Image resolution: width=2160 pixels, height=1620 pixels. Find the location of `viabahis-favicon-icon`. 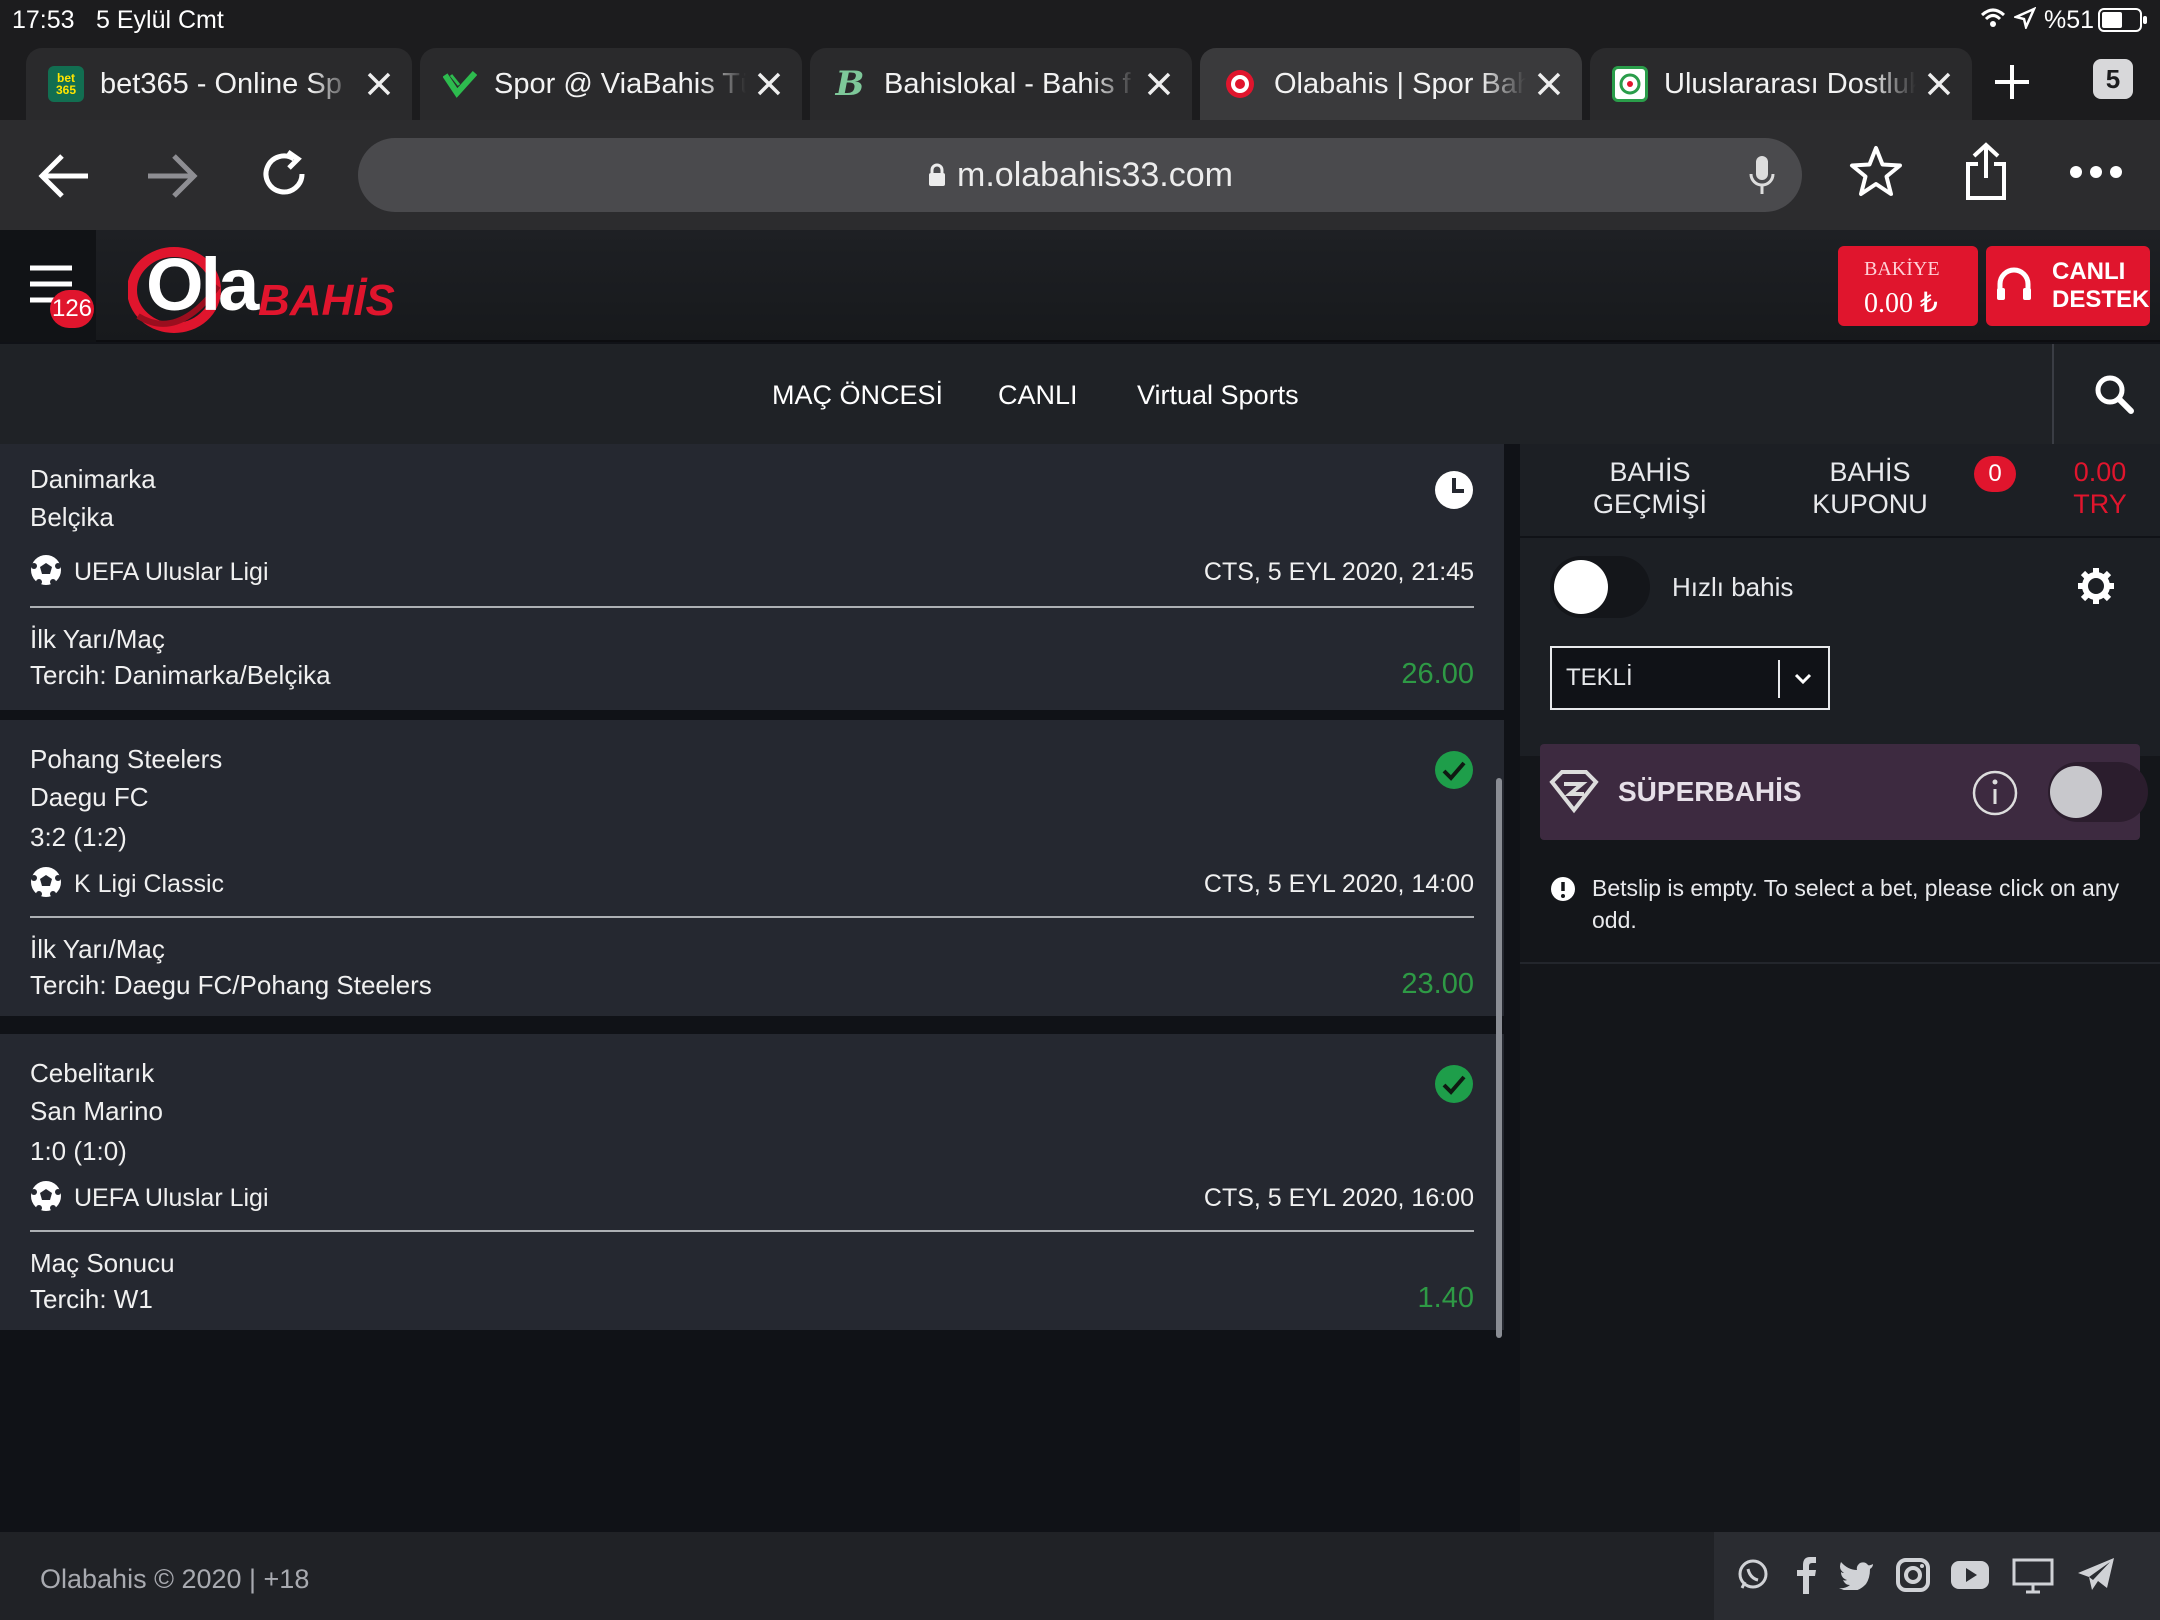

viabahis-favicon-icon is located at coordinates (460, 84).